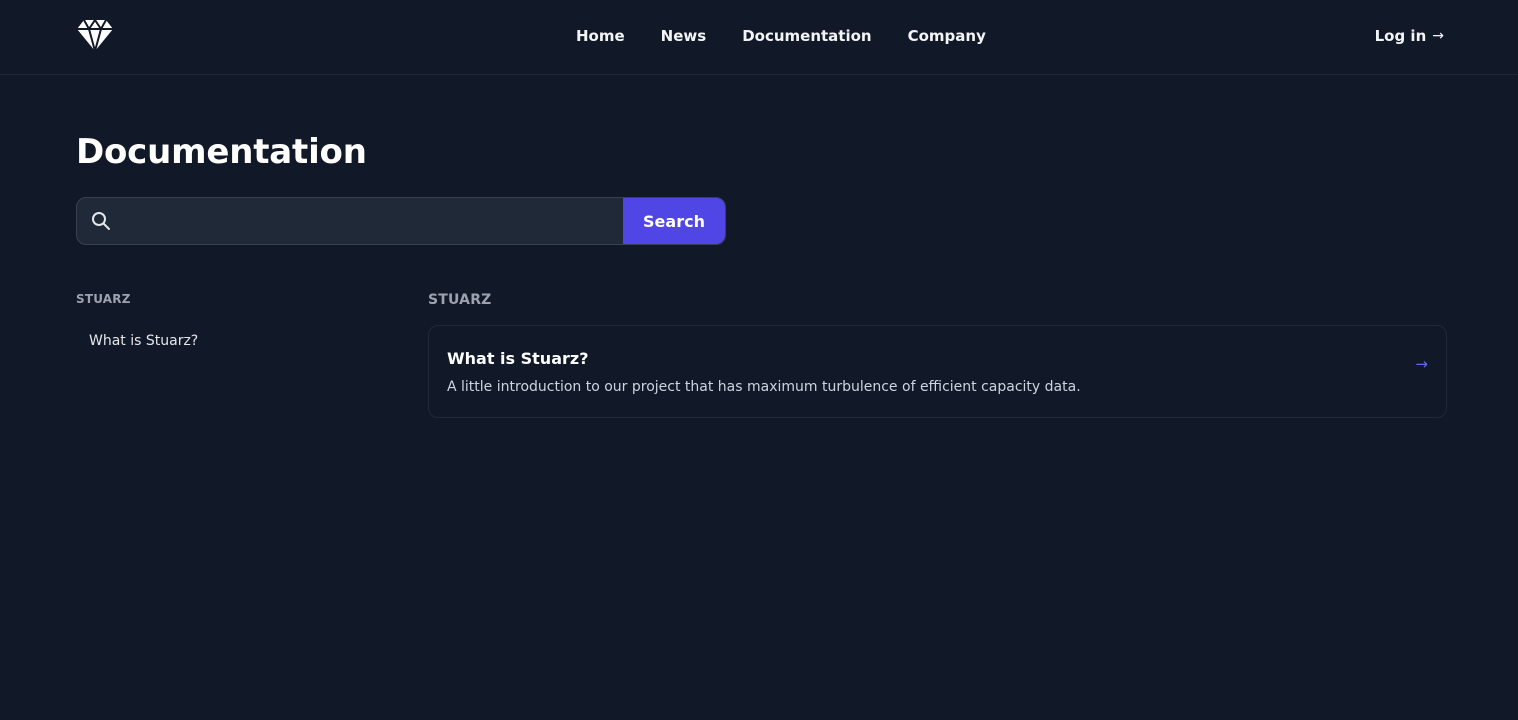 This screenshot has height=720, width=1518. I want to click on nav-home: Home, so click(600, 36).